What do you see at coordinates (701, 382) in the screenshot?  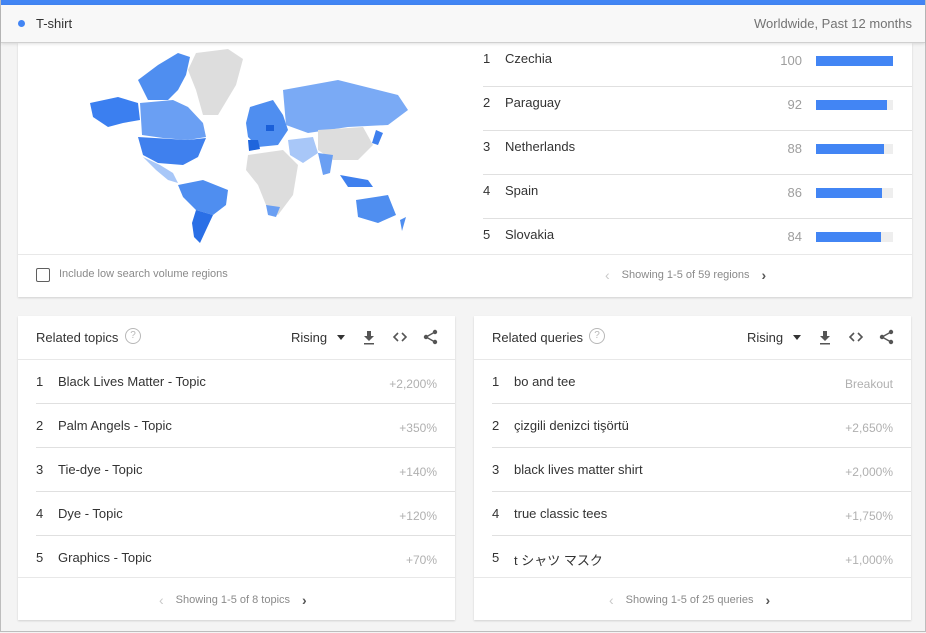 I see `query-row: 1 bo and tee Breakout` at bounding box center [701, 382].